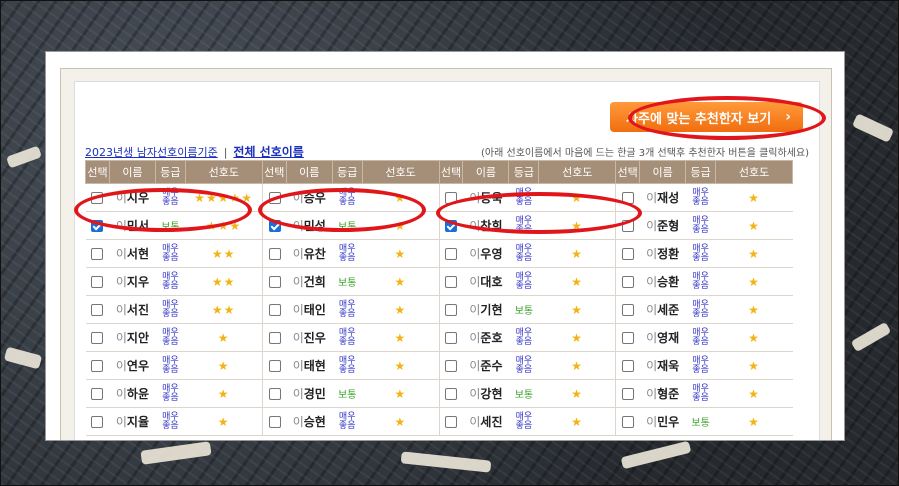  What do you see at coordinates (485, 393) in the screenshot?
I see `name-cell: 이강현` at bounding box center [485, 393].